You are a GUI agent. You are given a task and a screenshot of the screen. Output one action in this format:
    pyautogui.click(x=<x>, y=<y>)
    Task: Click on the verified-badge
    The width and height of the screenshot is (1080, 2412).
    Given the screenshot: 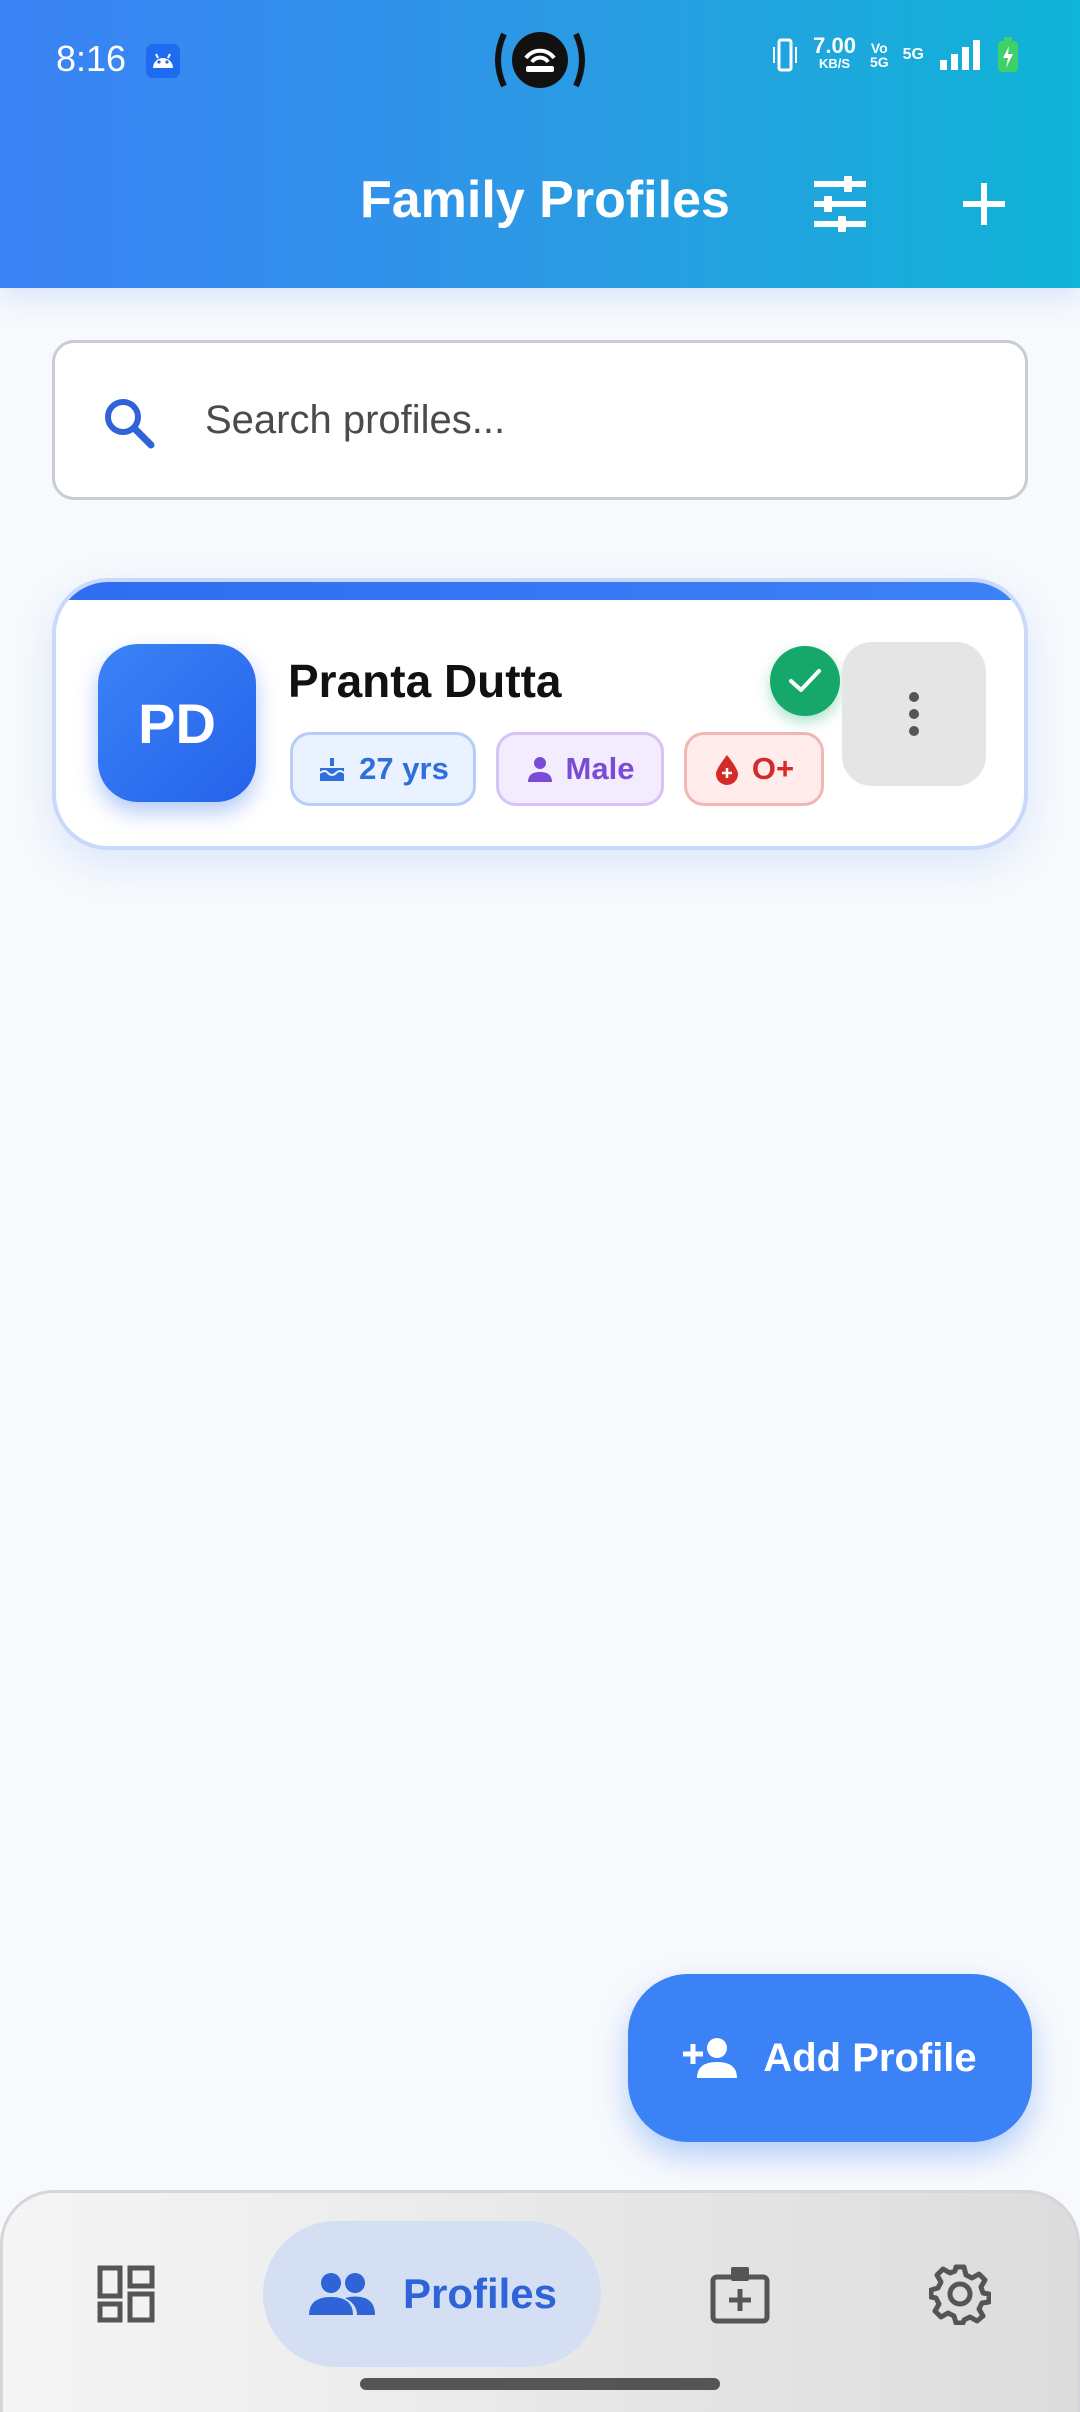 What is the action you would take?
    pyautogui.click(x=805, y=681)
    